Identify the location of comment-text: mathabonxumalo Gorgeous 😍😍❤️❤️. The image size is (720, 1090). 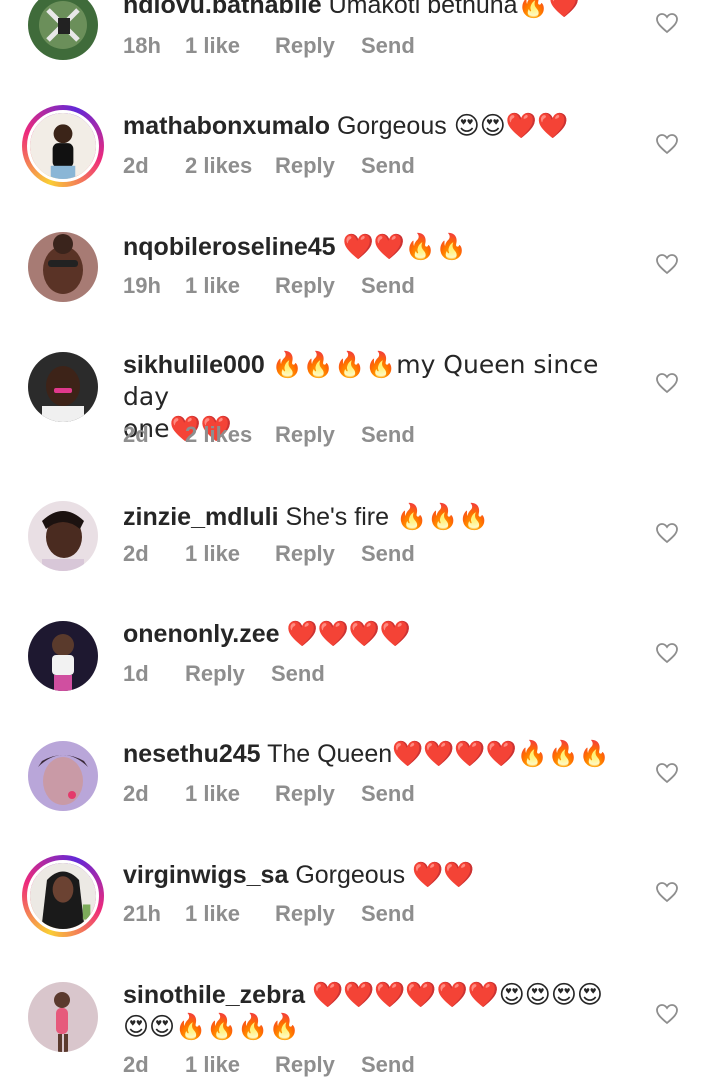
(383, 126).